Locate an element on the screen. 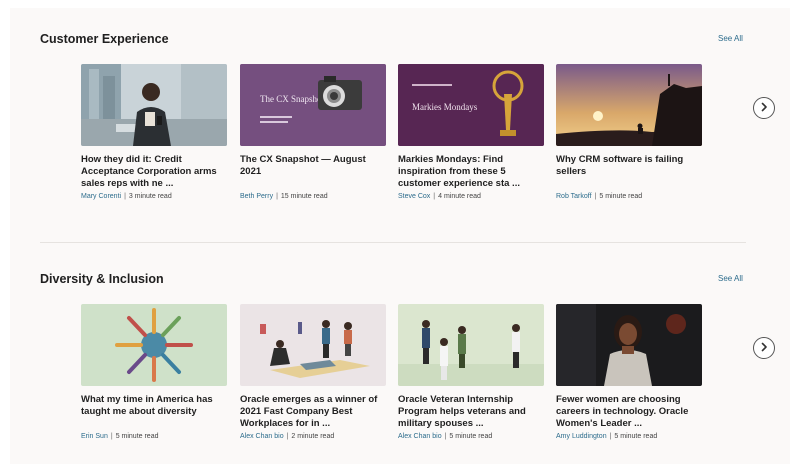 The width and height of the screenshot is (798, 470). section-header: Diversity & Inclusion See All is located at coordinates (415, 282).